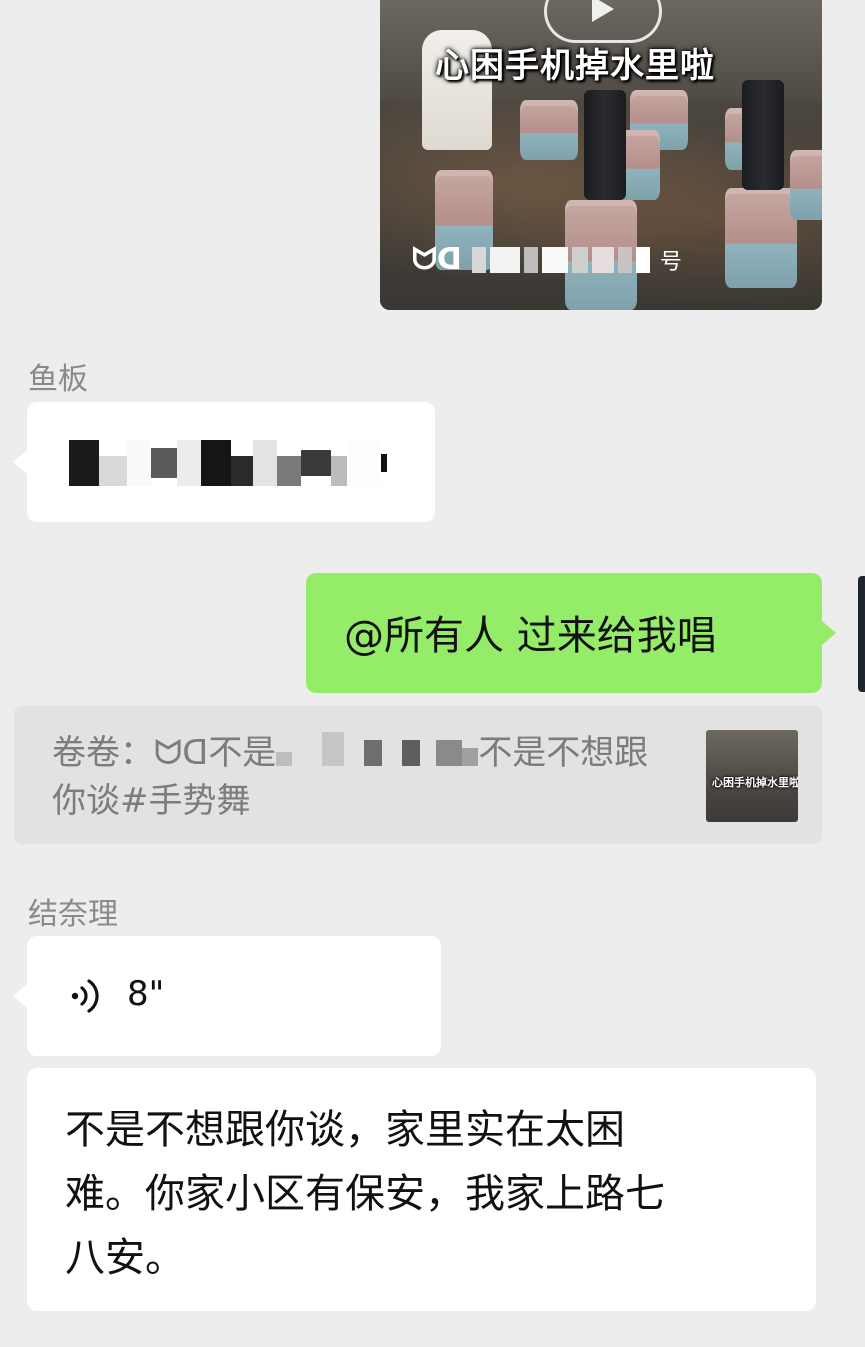 This screenshot has width=865, height=1347. I want to click on sender-name: 鱼板, so click(58, 379).